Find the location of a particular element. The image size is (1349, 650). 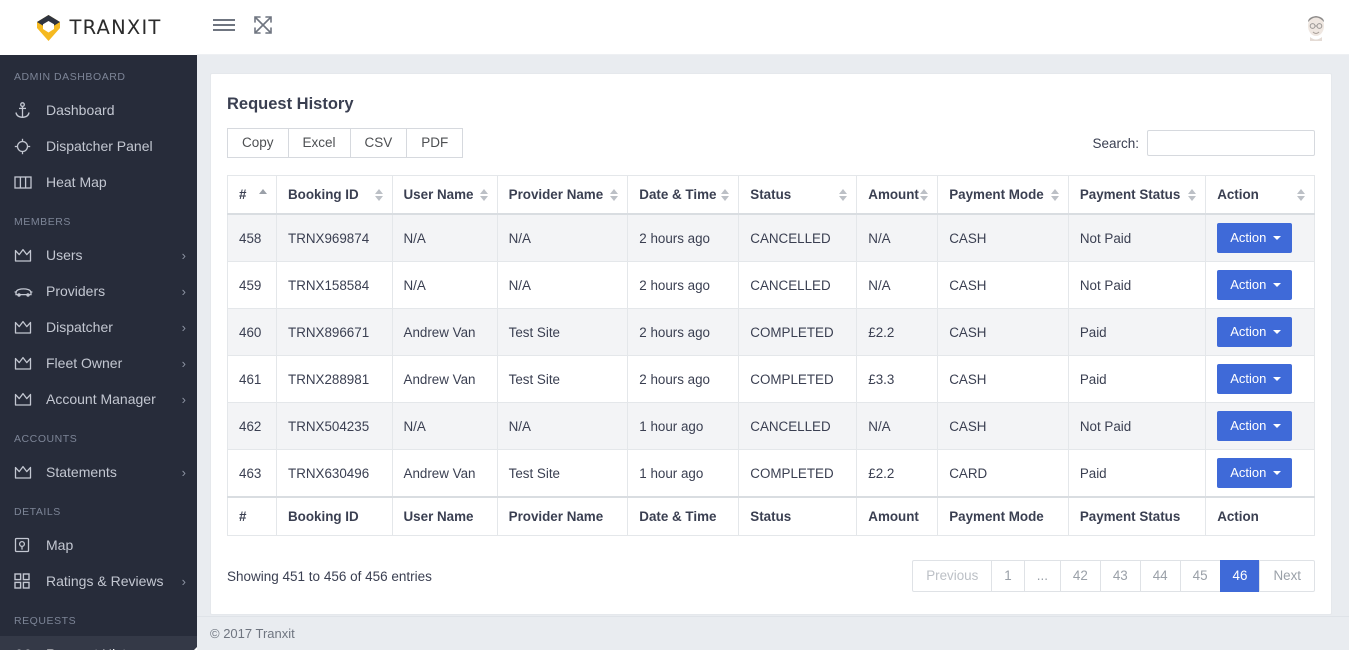

column-header-label: Payment Status is located at coordinates (1130, 516).